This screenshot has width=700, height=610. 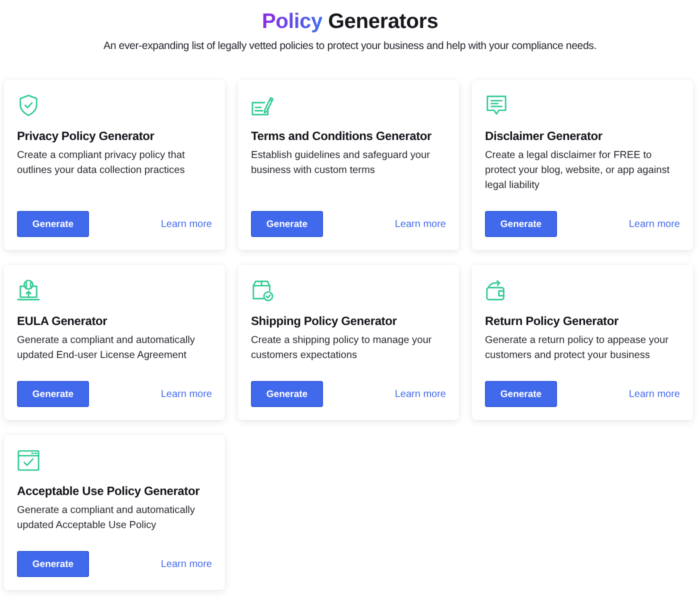 I want to click on card-title: Acceptable Use Policy Generator, so click(x=109, y=491).